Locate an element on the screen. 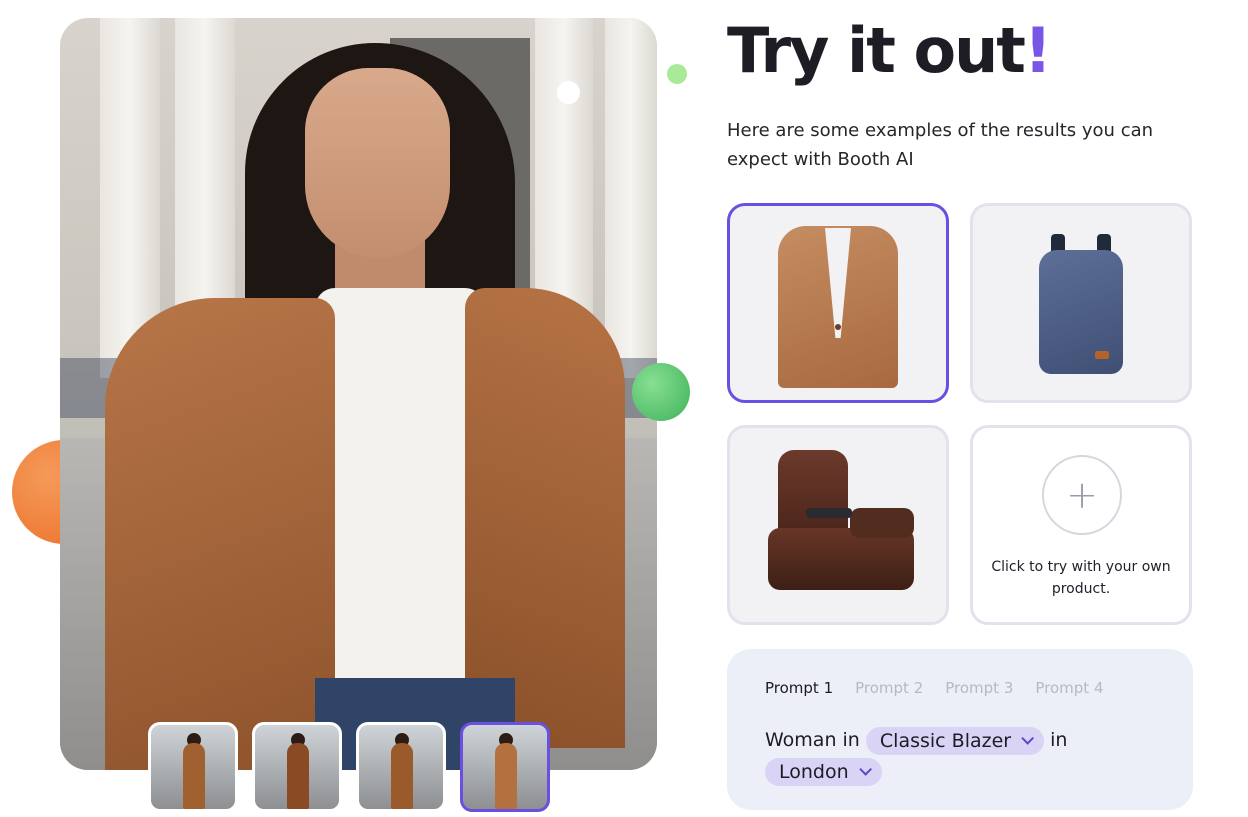 The width and height of the screenshot is (1248, 817). add-product-card: + Click to try with your own product. is located at coordinates (1081, 525).